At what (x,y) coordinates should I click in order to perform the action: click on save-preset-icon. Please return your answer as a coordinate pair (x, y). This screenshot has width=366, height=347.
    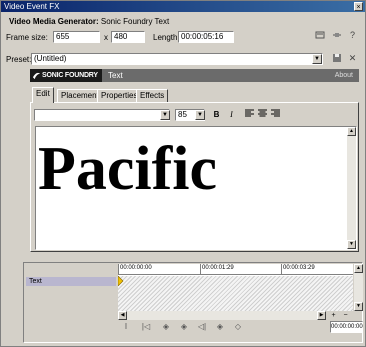
    Looking at the image, I should click on (336, 58).